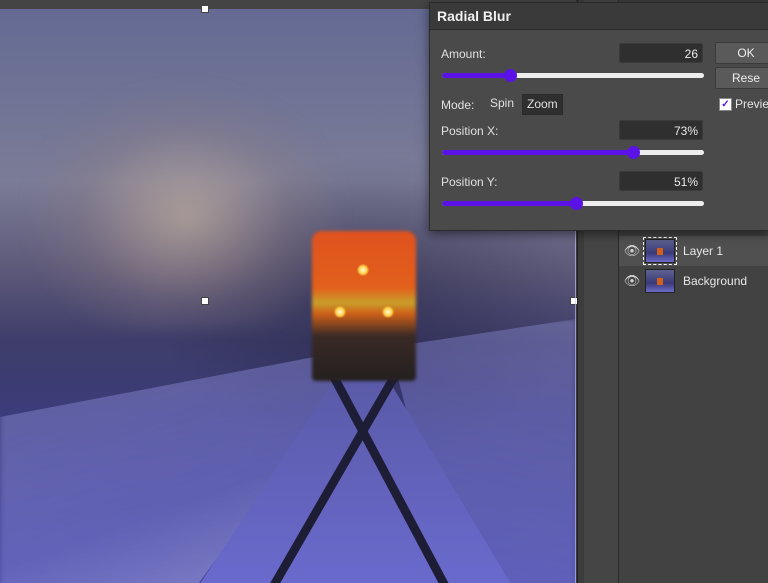  I want to click on layers-panel: 👁 Layer 1 👁 Background, so click(693, 405).